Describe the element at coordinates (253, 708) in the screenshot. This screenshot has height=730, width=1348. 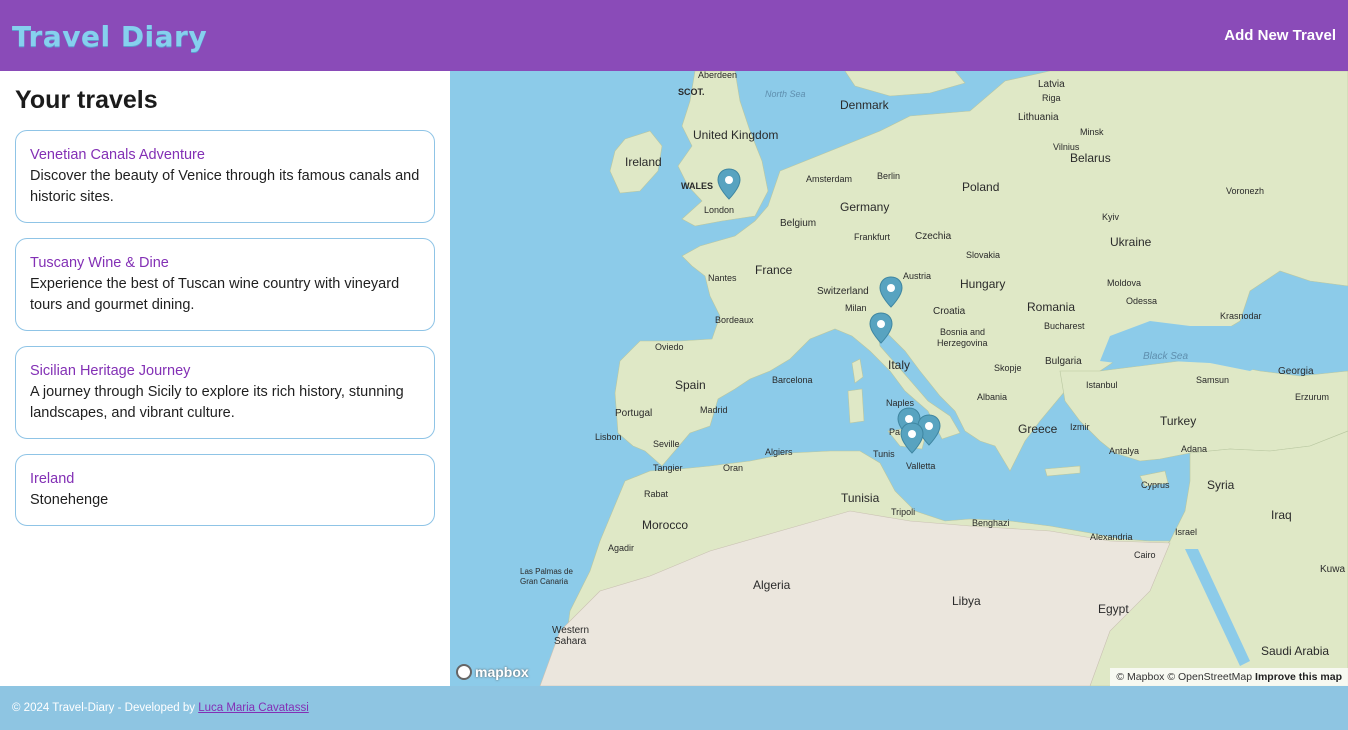
I see `author-link: Luca Maria Cavatassi` at that location.